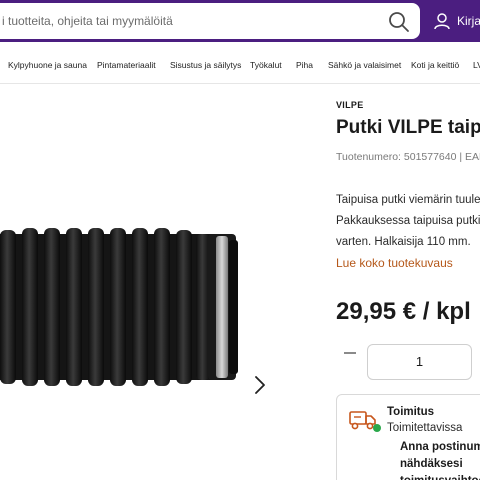  Describe the element at coordinates (411, 412) in the screenshot. I see `delivery-title: Toimitus` at that location.